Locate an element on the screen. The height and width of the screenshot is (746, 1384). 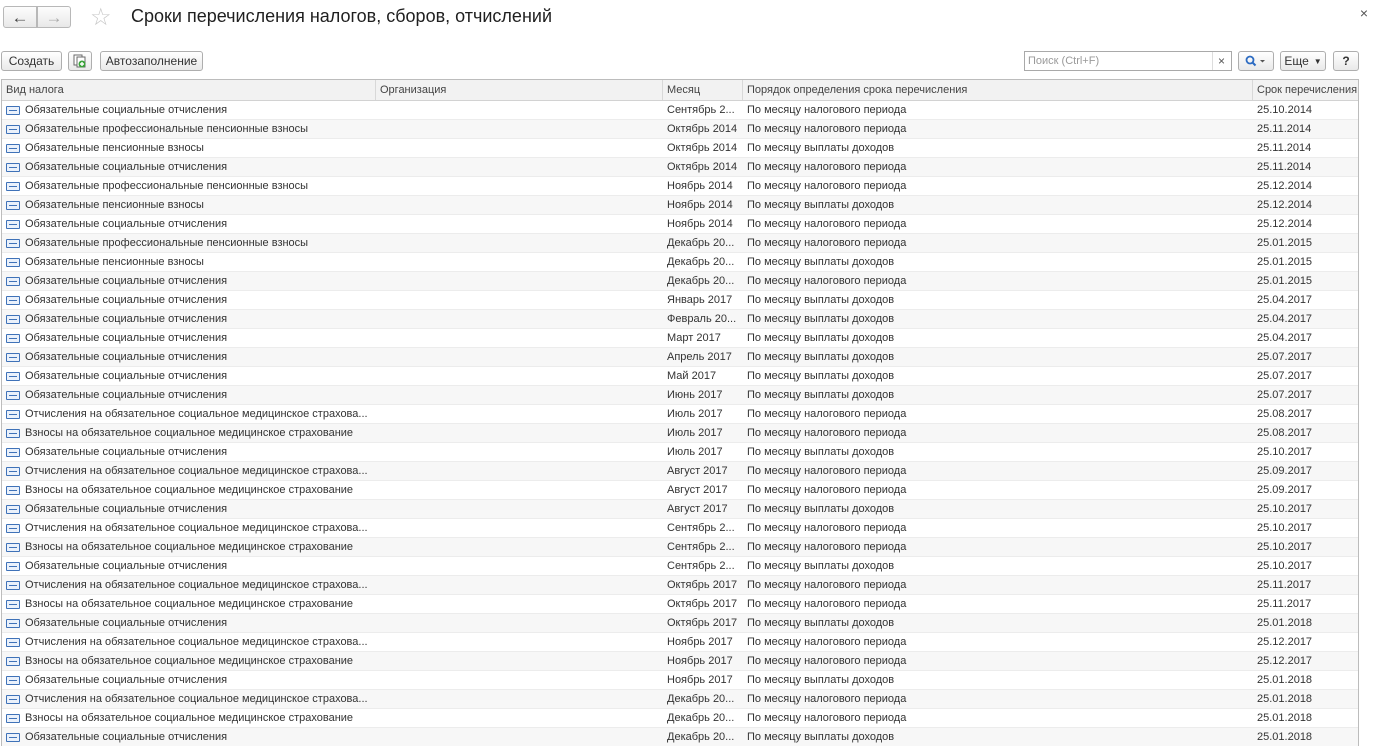
column-header-due-date: Срок перечисления is located at coordinates (1305, 90).